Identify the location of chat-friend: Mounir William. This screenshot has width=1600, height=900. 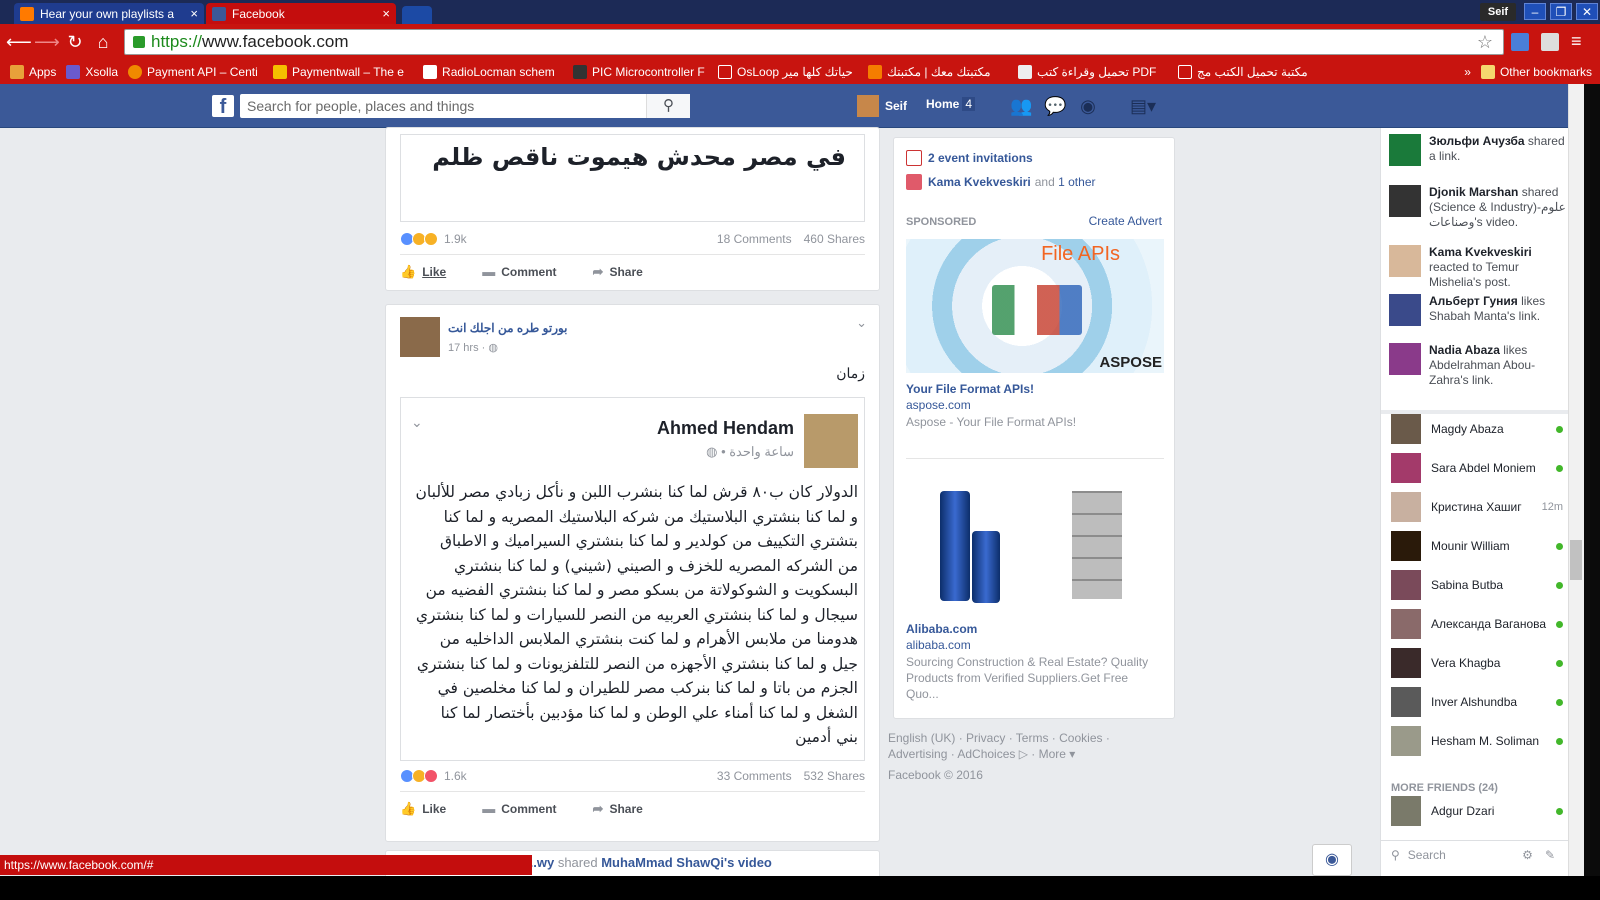
(1479, 546).